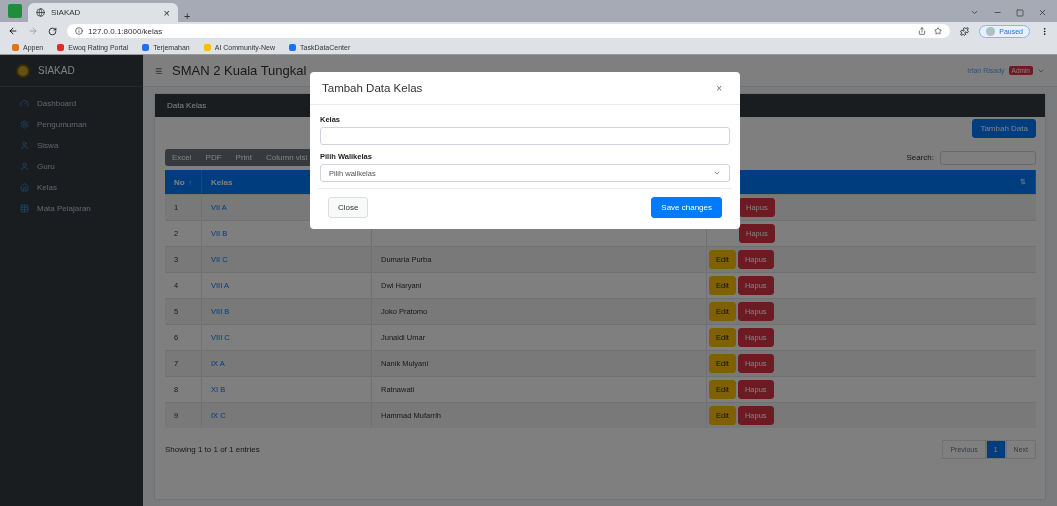 The width and height of the screenshot is (1057, 506). What do you see at coordinates (509, 31) in the screenshot?
I see `address-bar: 127.0.0.1:8000/kelas` at bounding box center [509, 31].